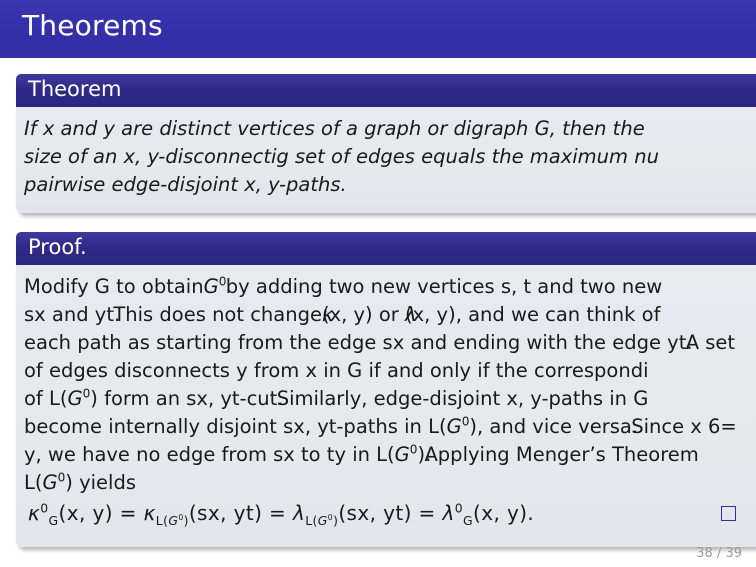 This screenshot has height=567, width=756. I want to click on proof-text: ) form an sx, yt-cut., so click(187, 398).